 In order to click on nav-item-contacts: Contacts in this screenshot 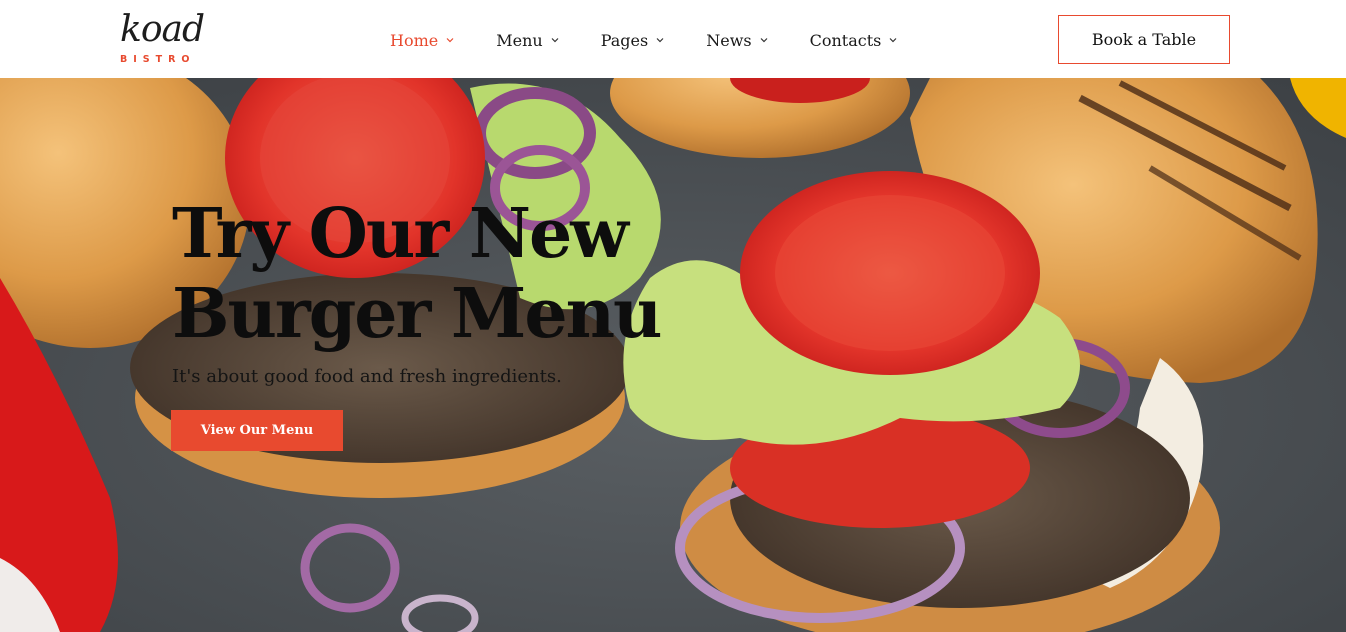, I will do `click(854, 40)`.